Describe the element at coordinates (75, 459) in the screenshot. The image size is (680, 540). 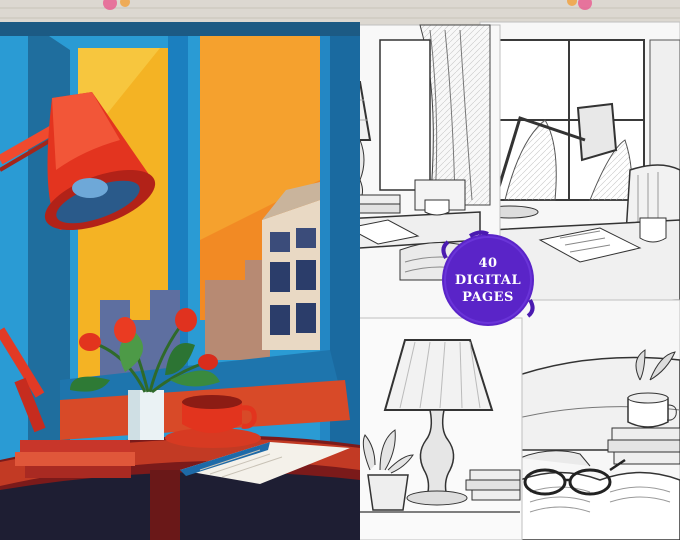
I see `stacked-red-books` at that location.